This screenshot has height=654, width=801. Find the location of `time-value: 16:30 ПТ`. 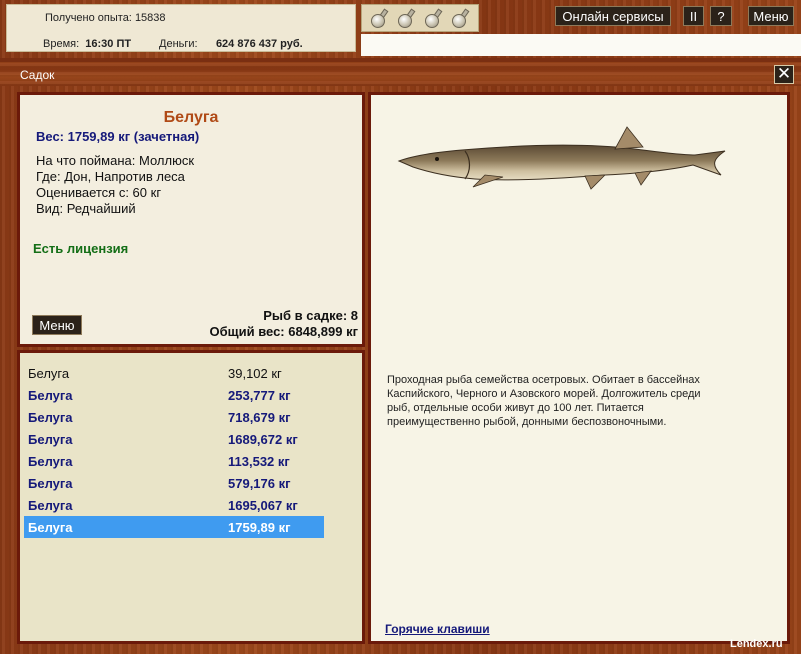

time-value: 16:30 ПТ is located at coordinates (108, 44).